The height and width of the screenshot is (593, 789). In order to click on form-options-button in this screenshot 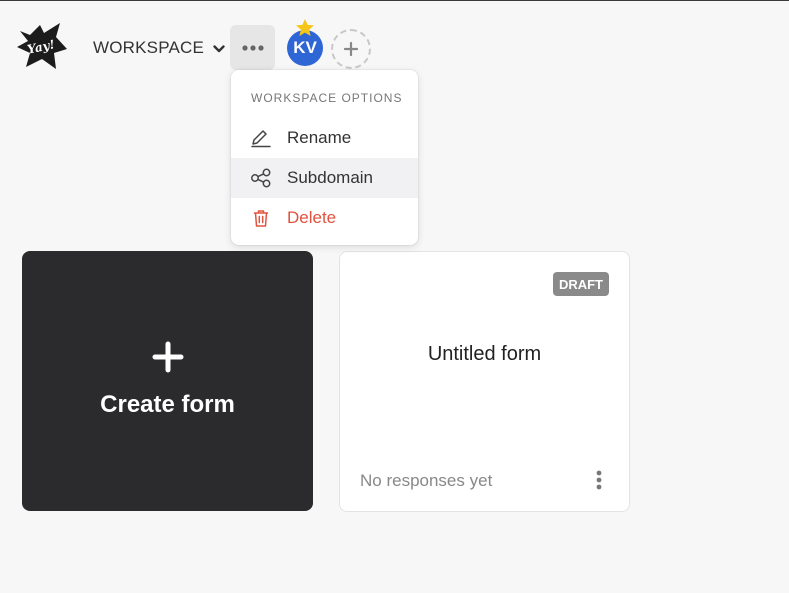, I will do `click(599, 480)`.